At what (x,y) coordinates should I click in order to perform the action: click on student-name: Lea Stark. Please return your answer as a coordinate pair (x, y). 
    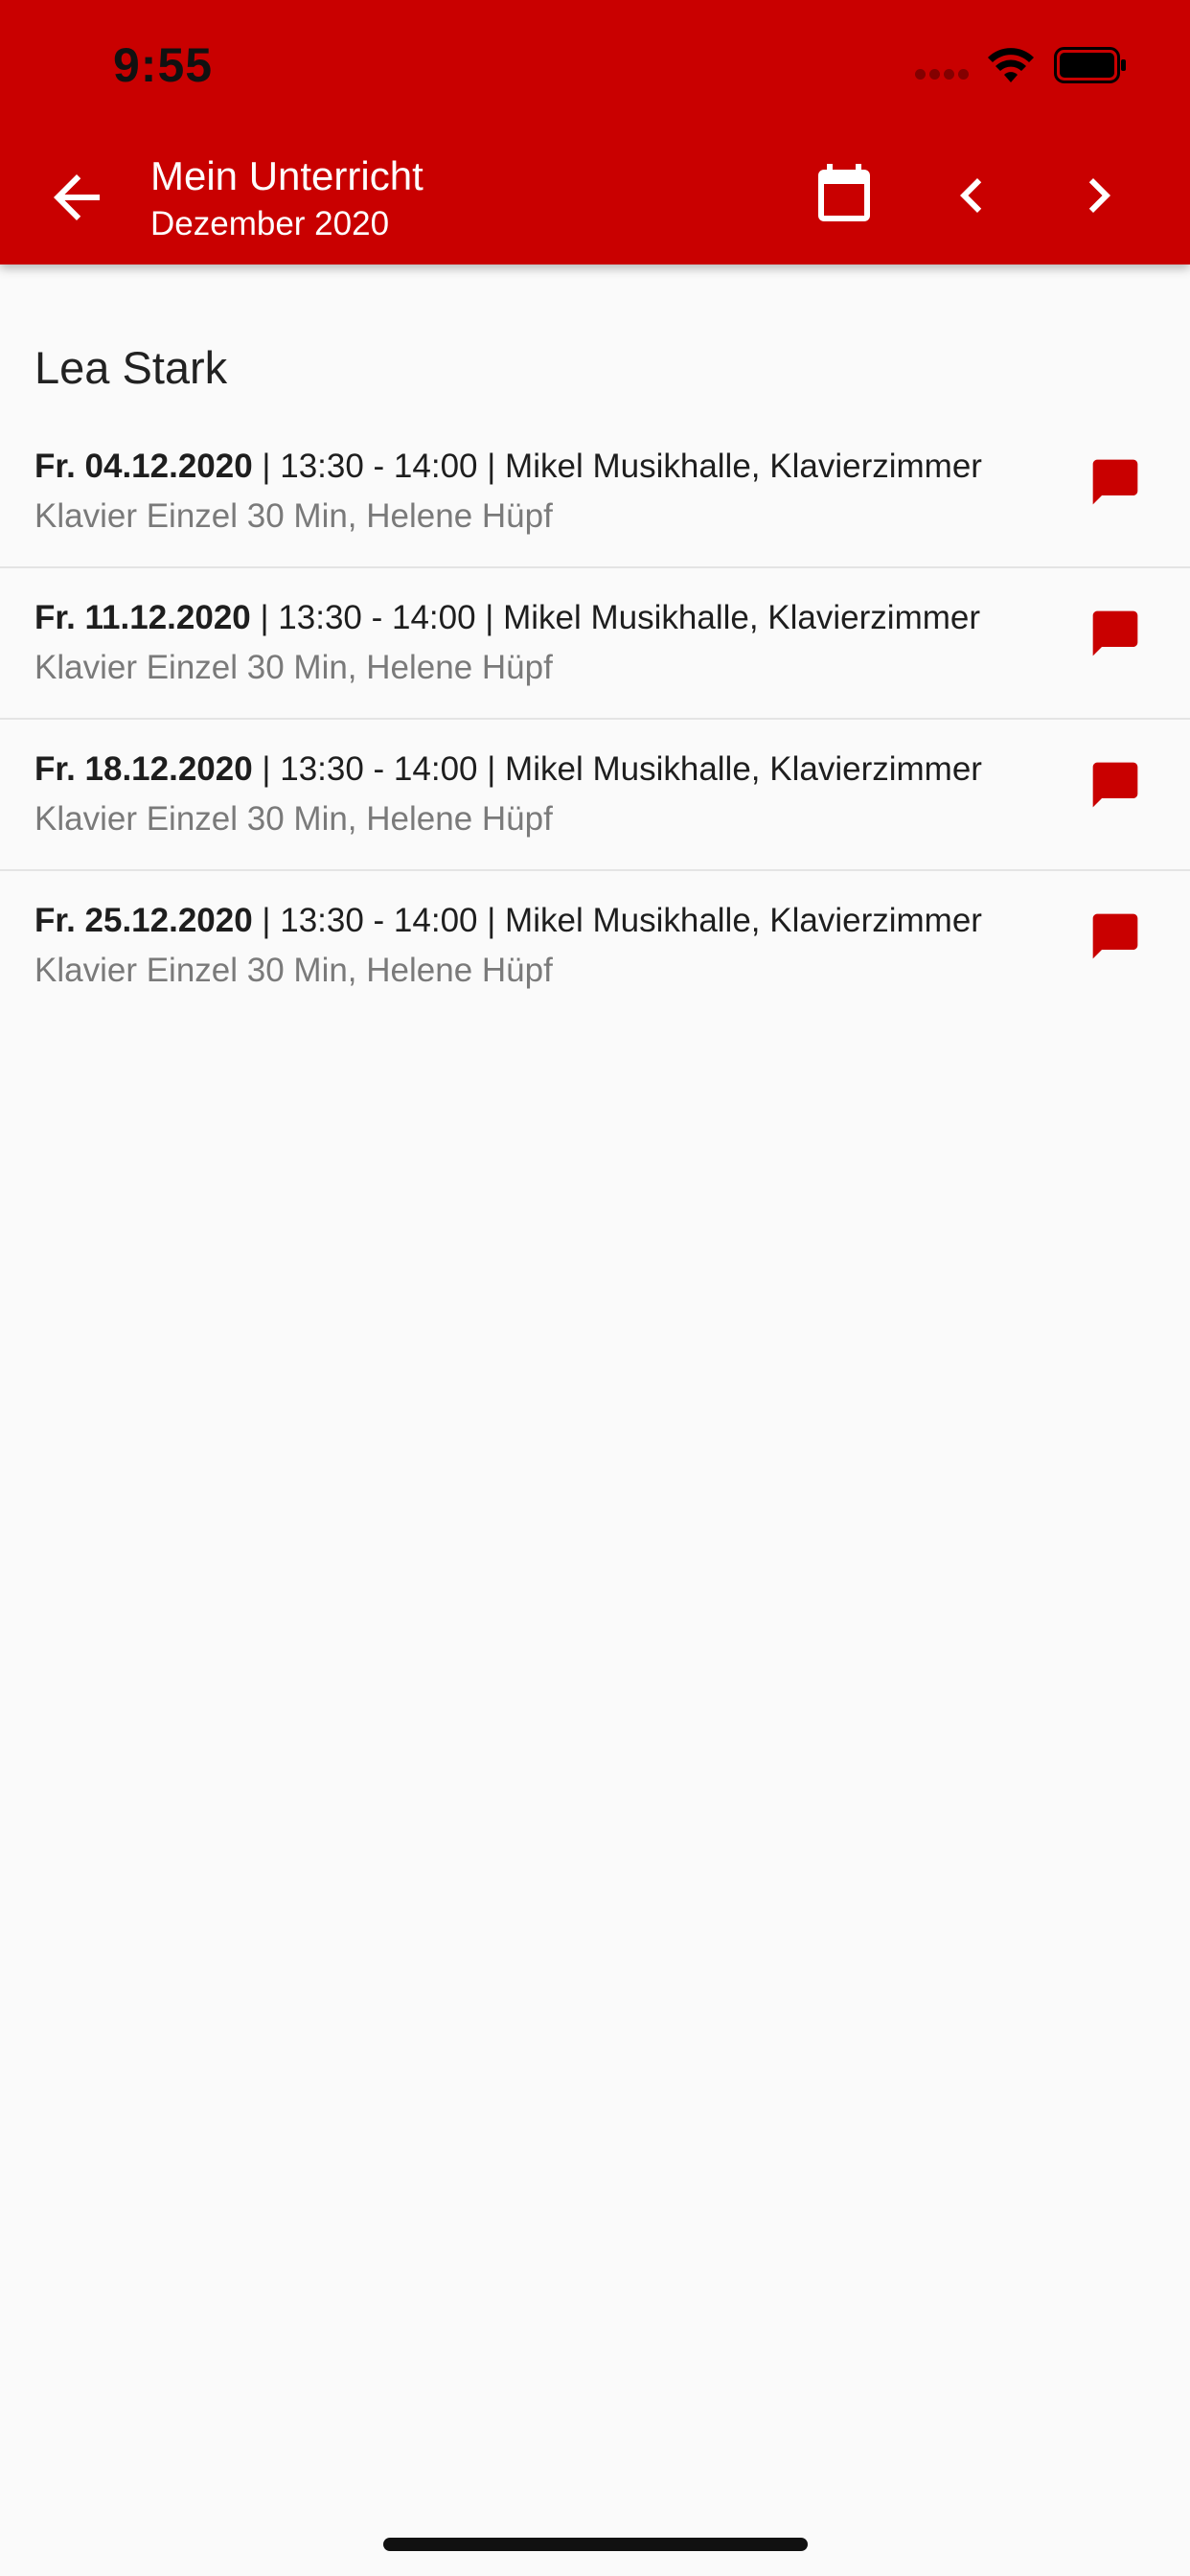
    Looking at the image, I should click on (131, 367).